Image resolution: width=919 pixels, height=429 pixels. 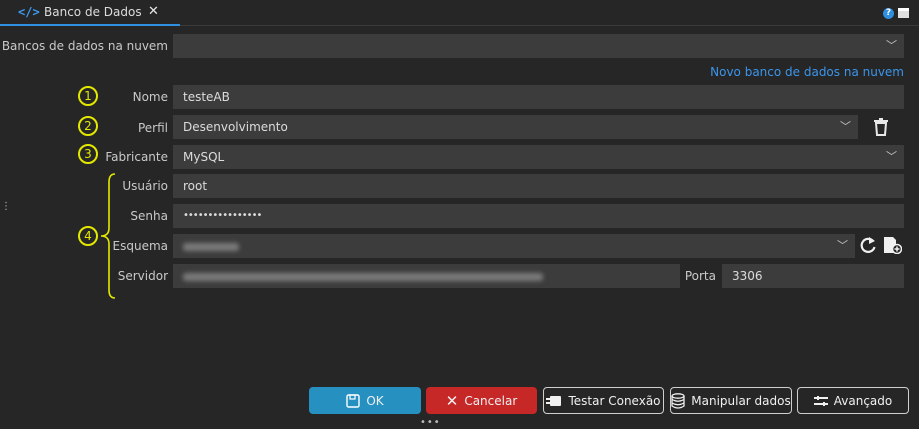 What do you see at coordinates (700, 276) in the screenshot?
I see `porta-label: Porta` at bounding box center [700, 276].